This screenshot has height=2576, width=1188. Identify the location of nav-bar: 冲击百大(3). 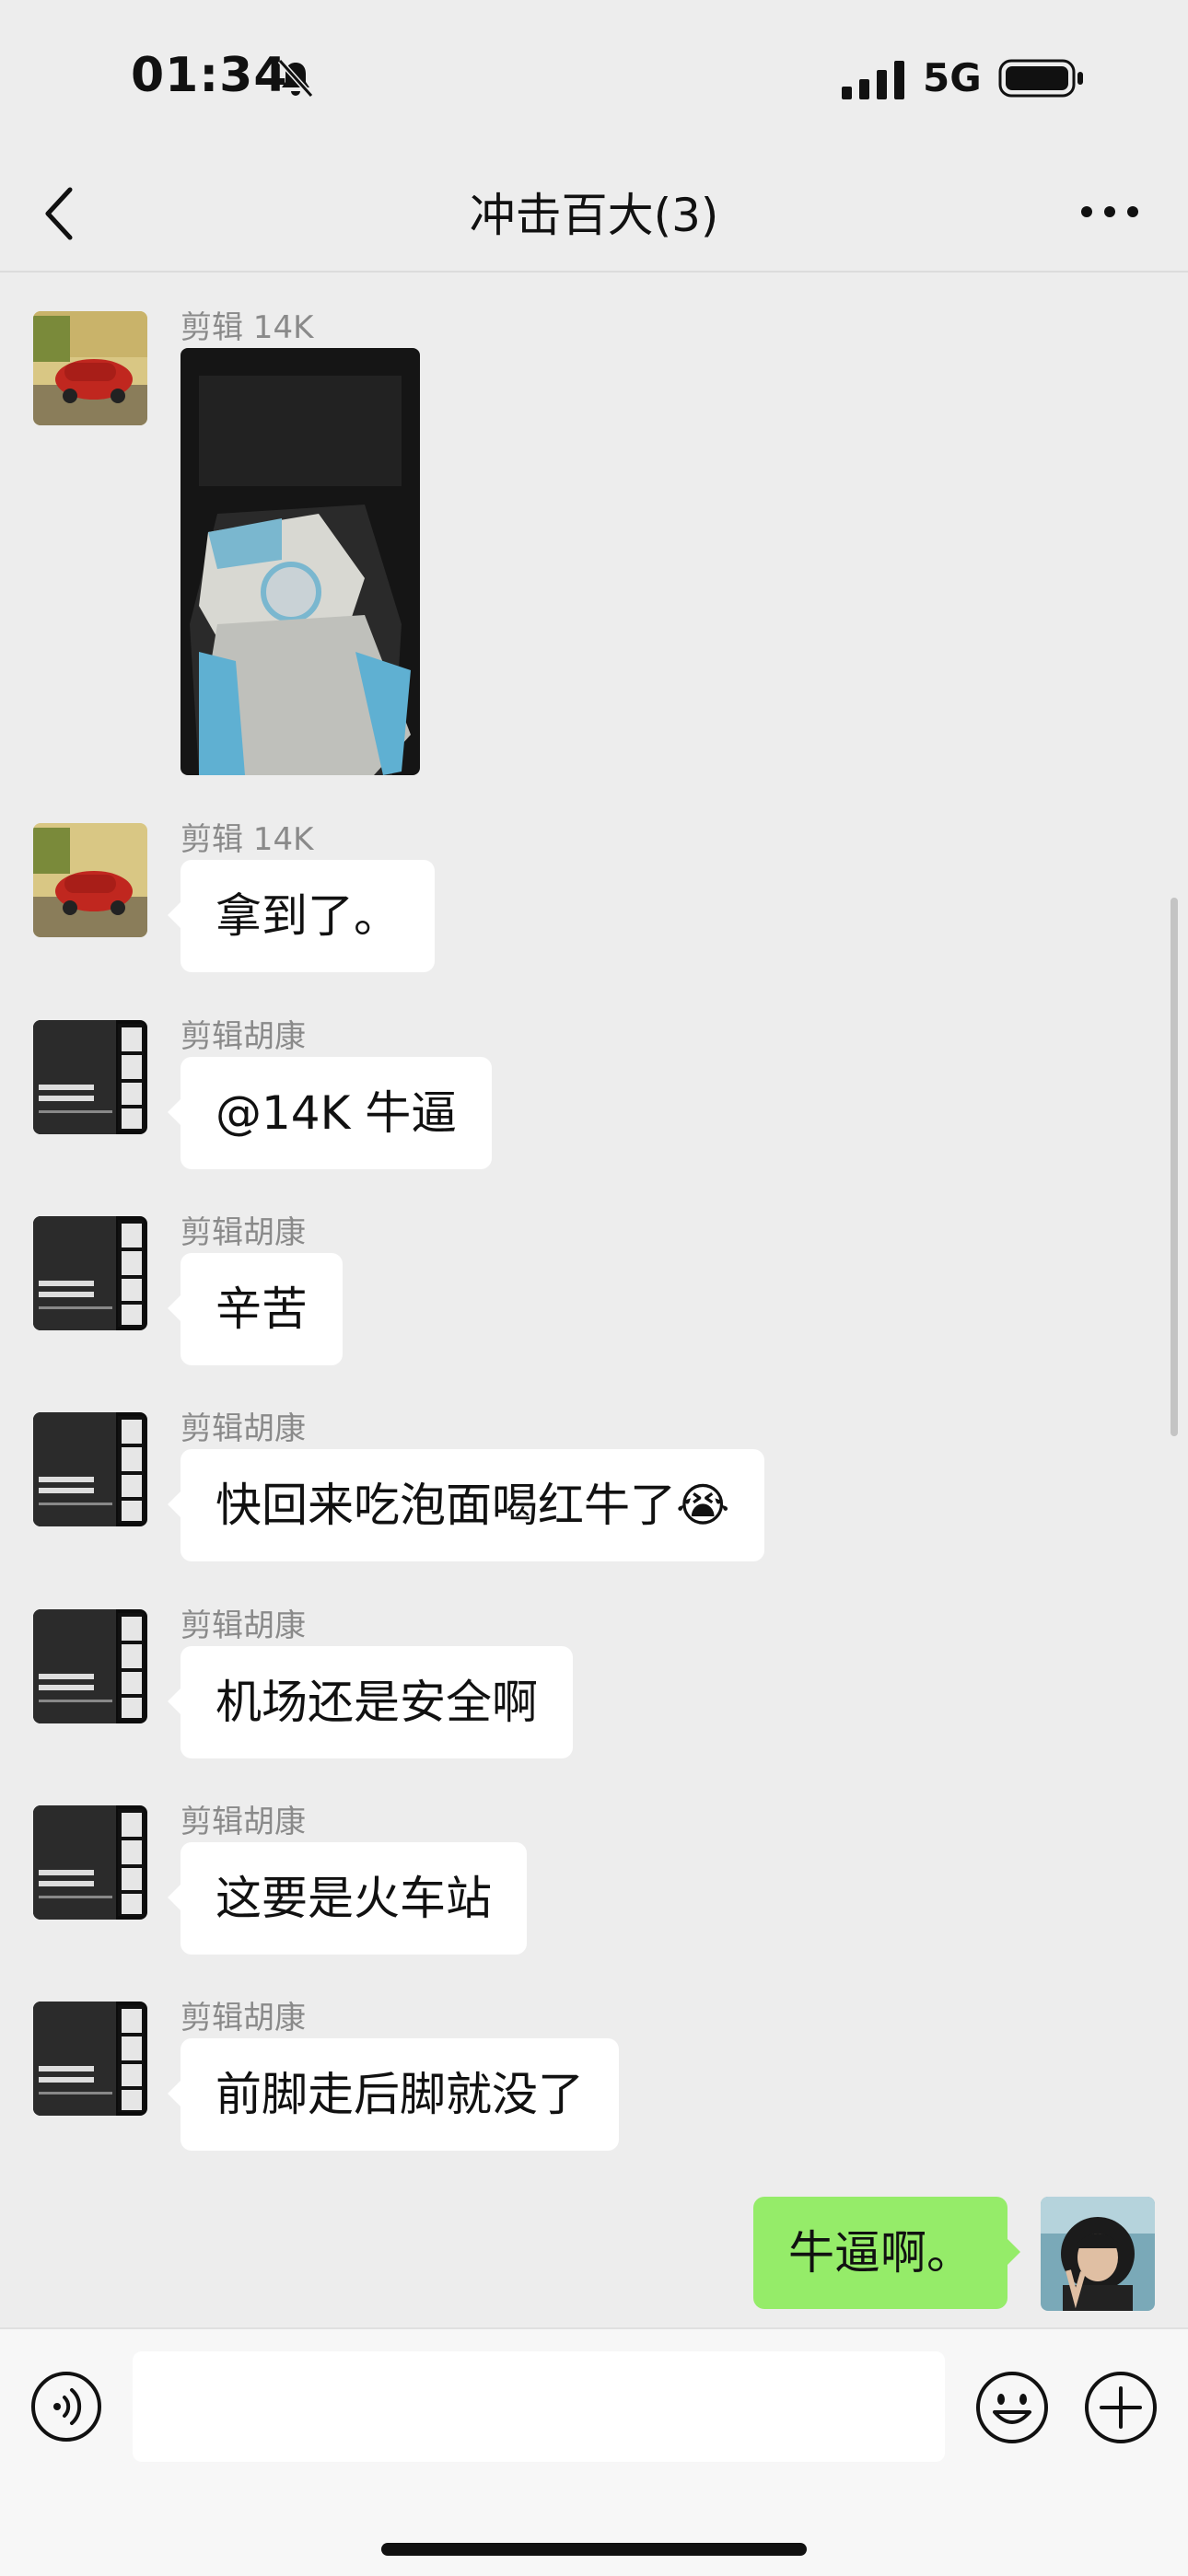
(594, 215).